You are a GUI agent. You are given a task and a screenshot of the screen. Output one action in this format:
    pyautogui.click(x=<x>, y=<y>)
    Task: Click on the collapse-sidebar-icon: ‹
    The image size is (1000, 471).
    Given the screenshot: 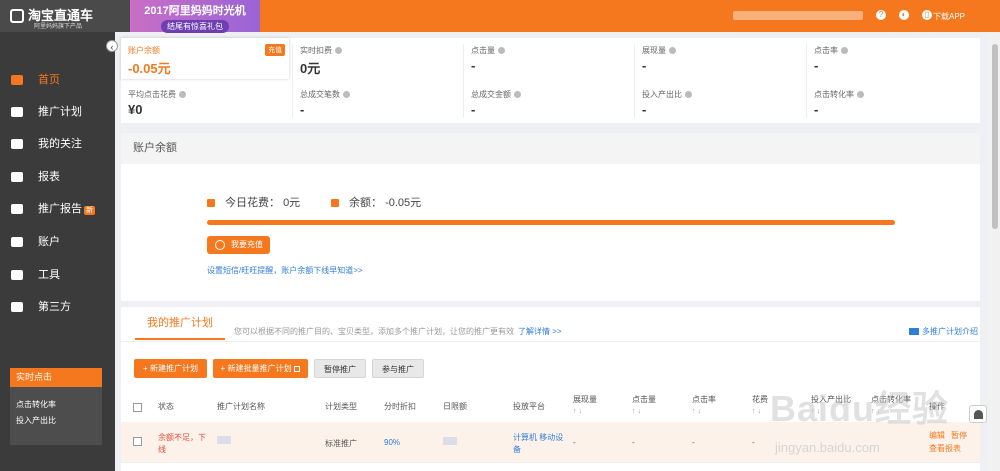 What is the action you would take?
    pyautogui.click(x=112, y=46)
    